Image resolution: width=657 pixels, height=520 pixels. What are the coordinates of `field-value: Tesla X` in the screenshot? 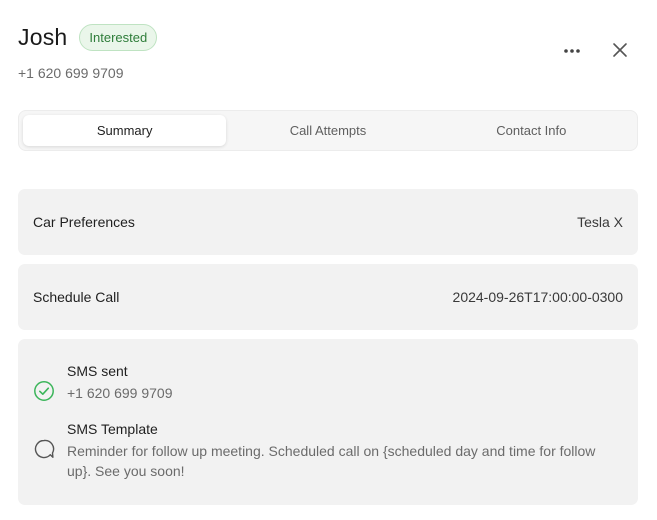 It's located at (600, 222).